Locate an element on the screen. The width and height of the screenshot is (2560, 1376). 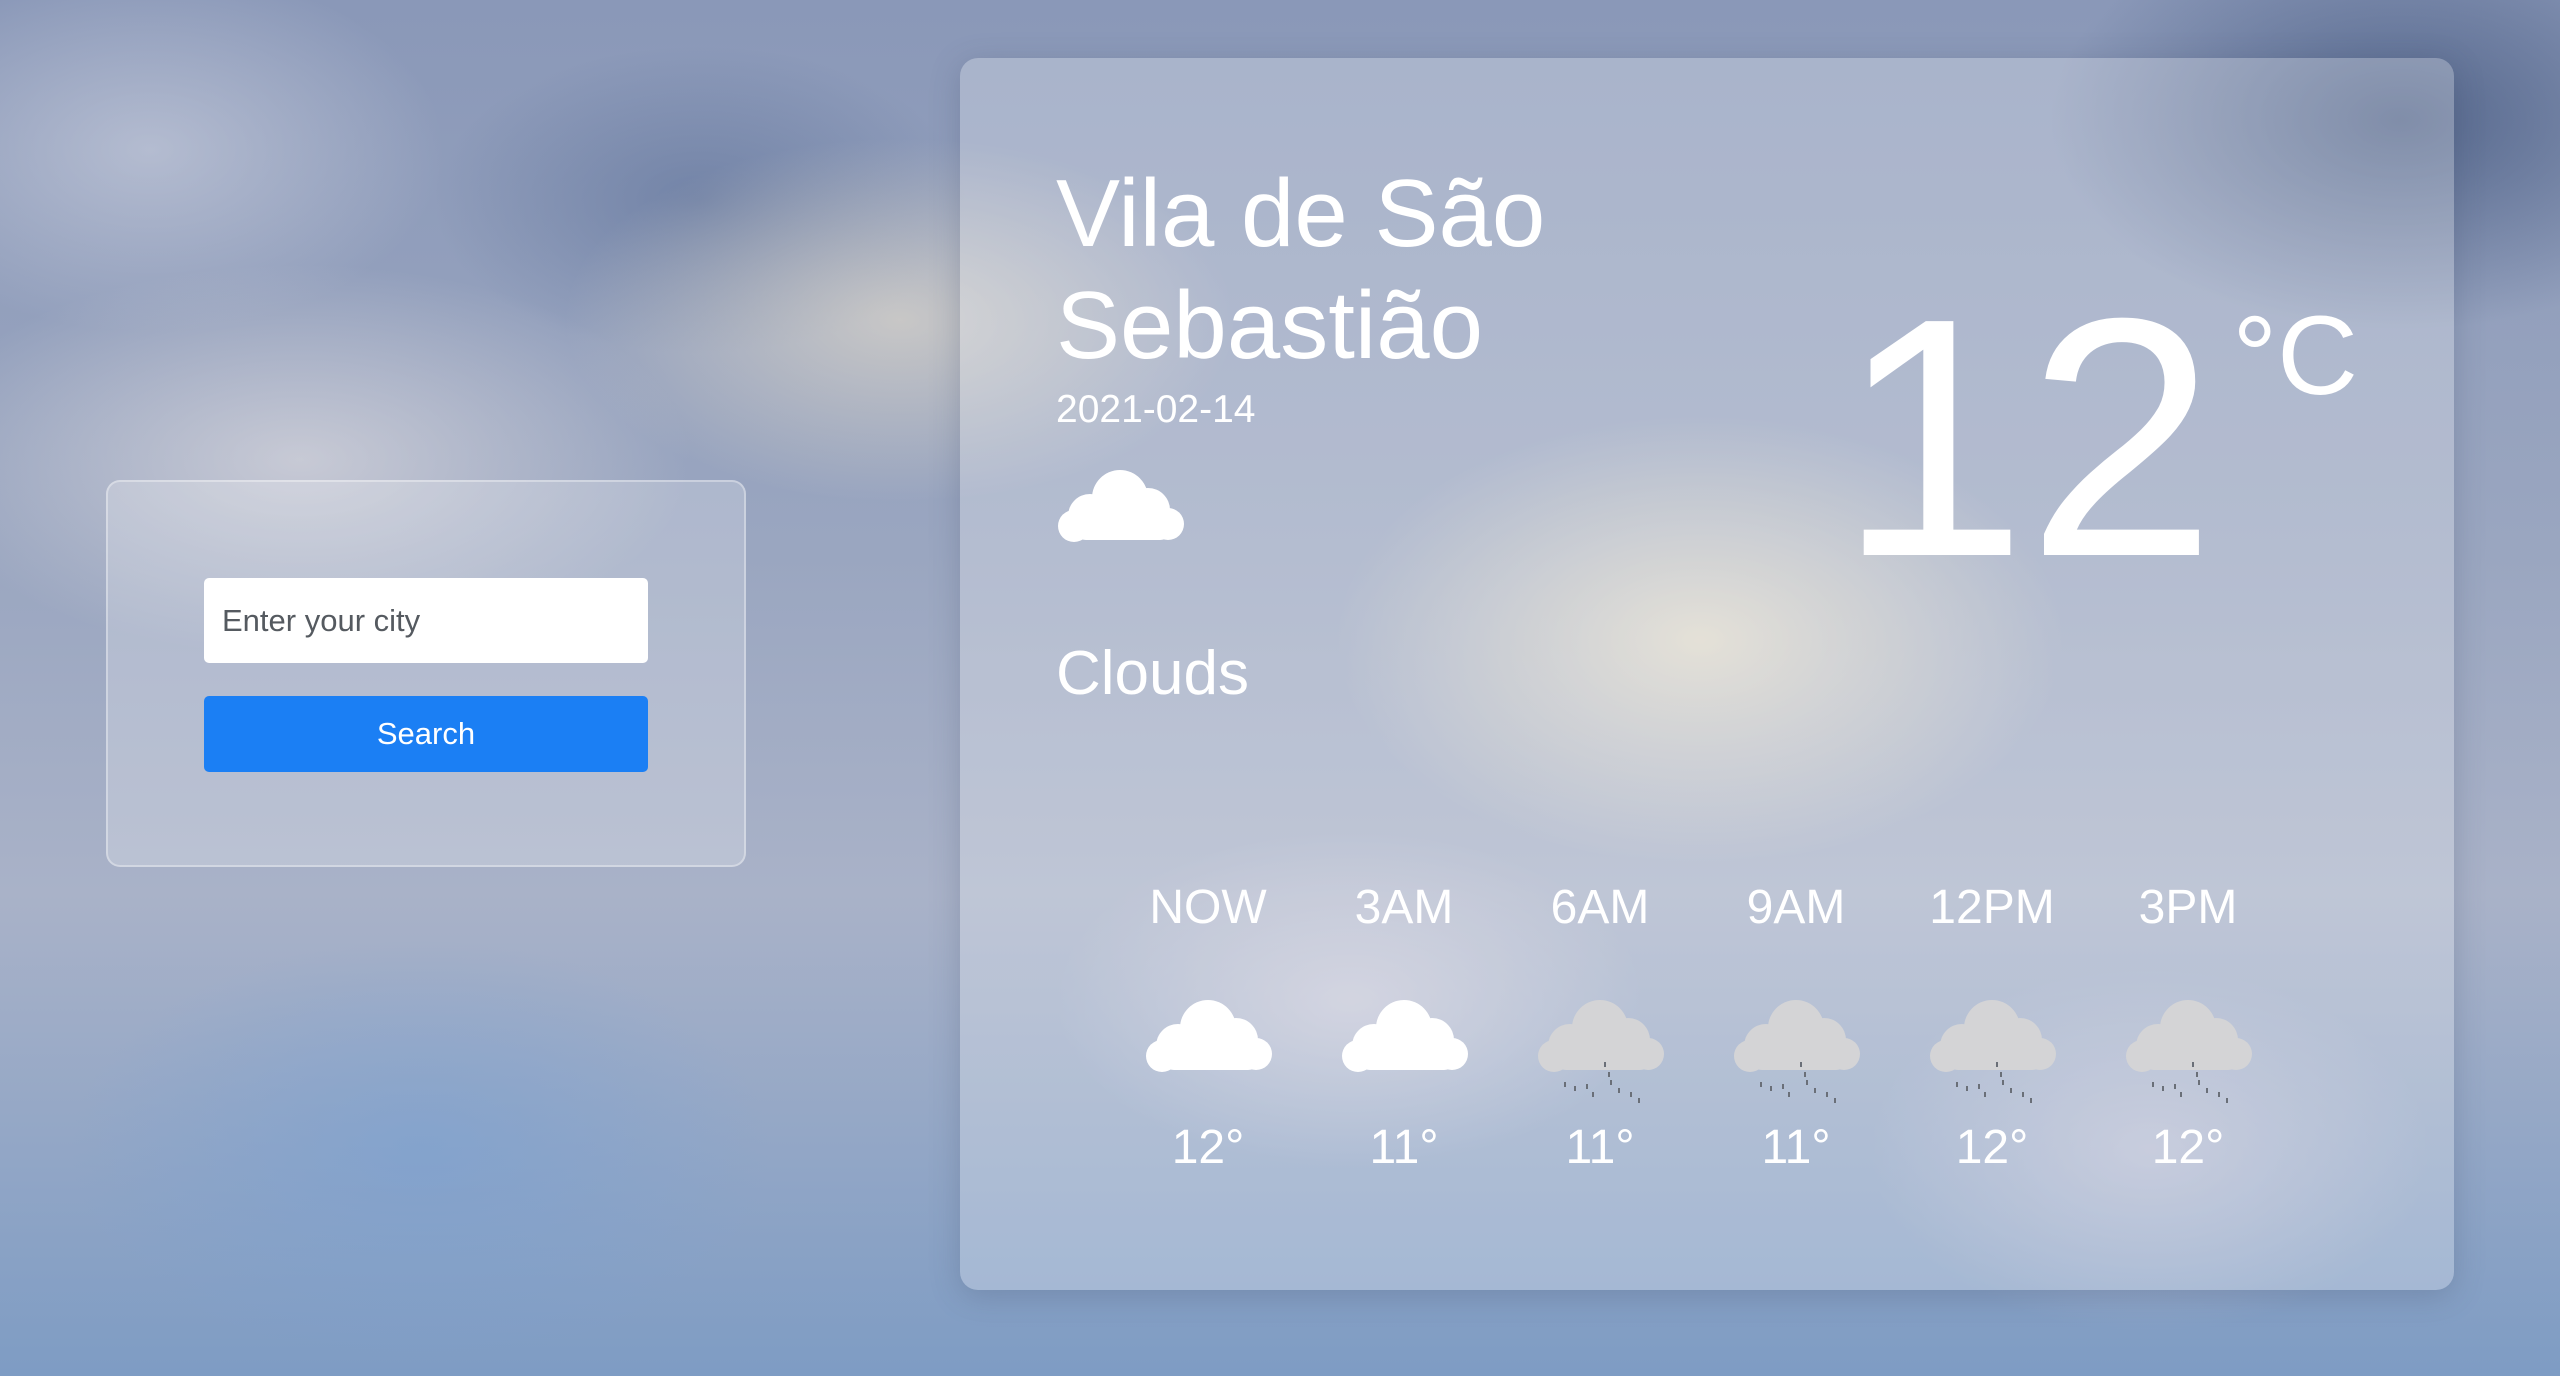
forecast-time: 3PM is located at coordinates (2188, 907).